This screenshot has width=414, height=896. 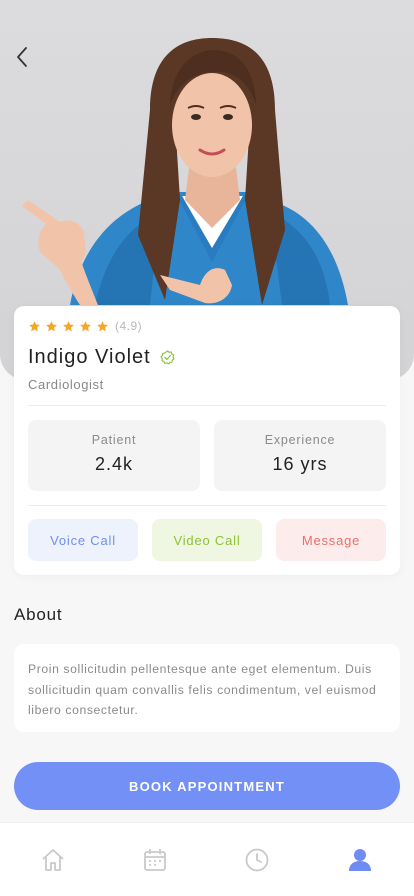 What do you see at coordinates (207, 540) in the screenshot?
I see `video-call-button: Video Call` at bounding box center [207, 540].